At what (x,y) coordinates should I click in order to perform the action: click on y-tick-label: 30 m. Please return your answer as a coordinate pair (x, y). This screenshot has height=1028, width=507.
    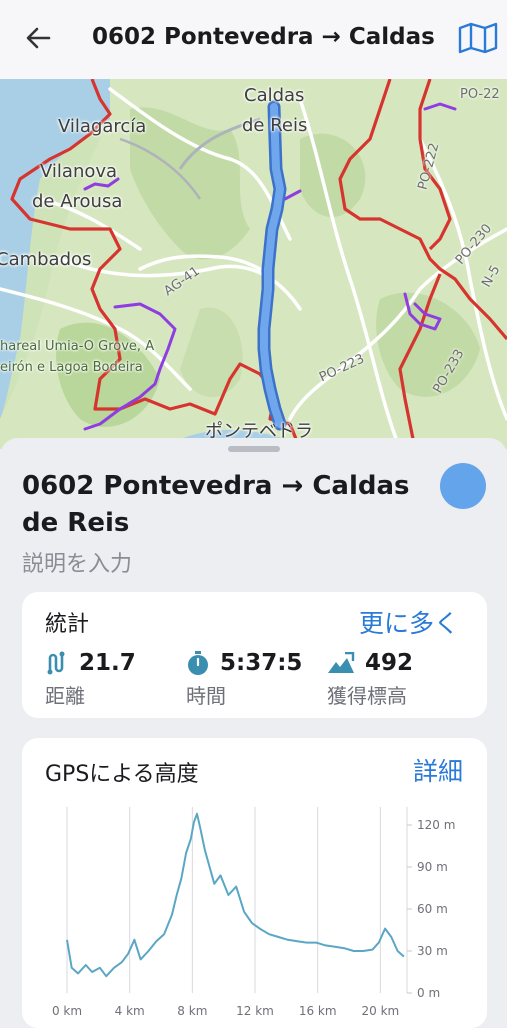
    Looking at the image, I should click on (432, 951).